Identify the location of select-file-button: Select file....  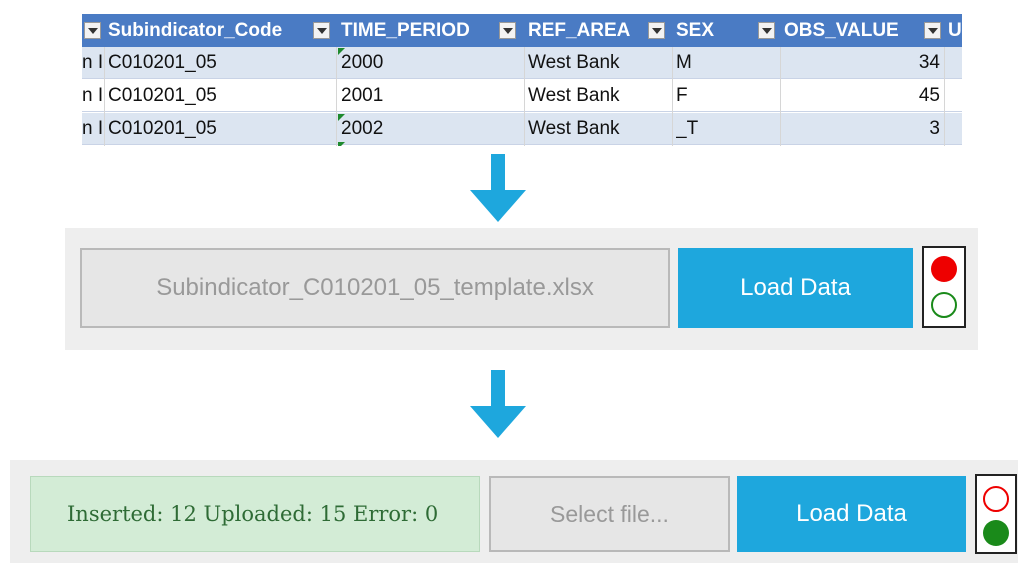
(609, 514).